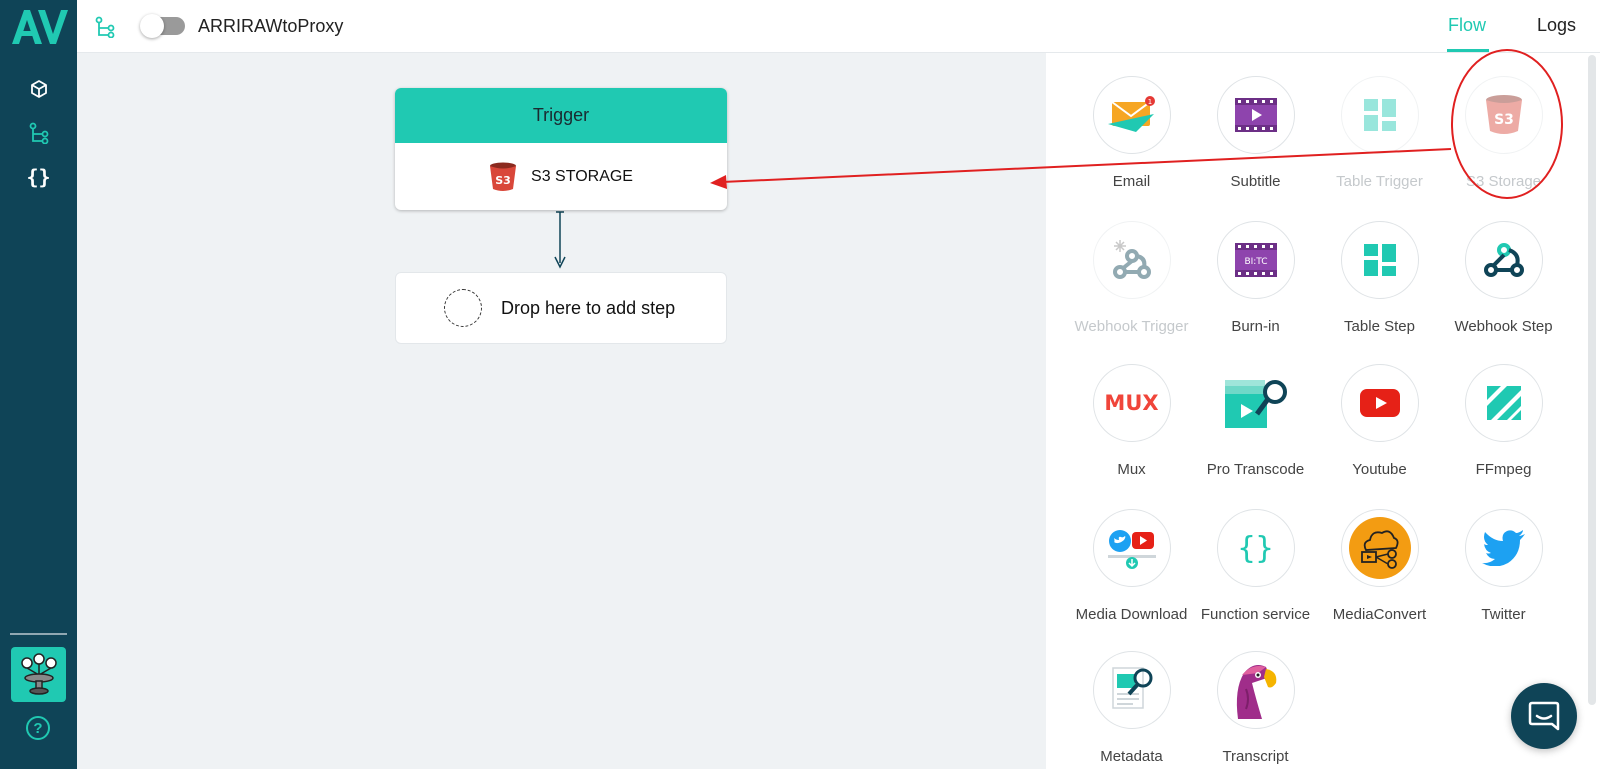  What do you see at coordinates (39, 26) in the screenshot?
I see `app-logo` at bounding box center [39, 26].